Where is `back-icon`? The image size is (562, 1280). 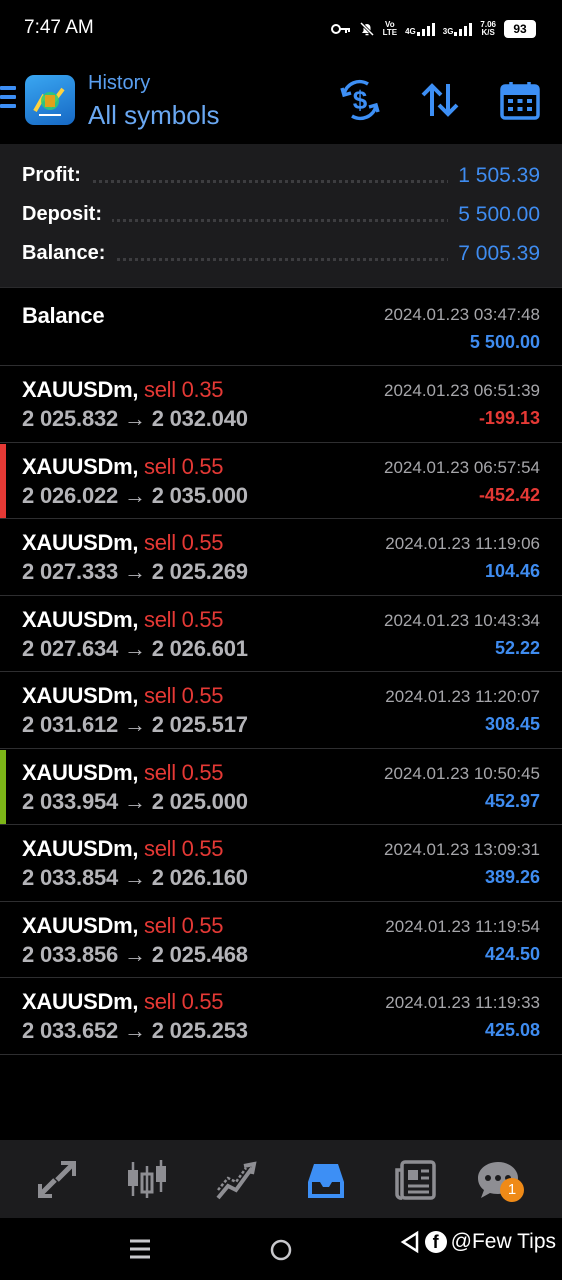
back-icon is located at coordinates (410, 1242).